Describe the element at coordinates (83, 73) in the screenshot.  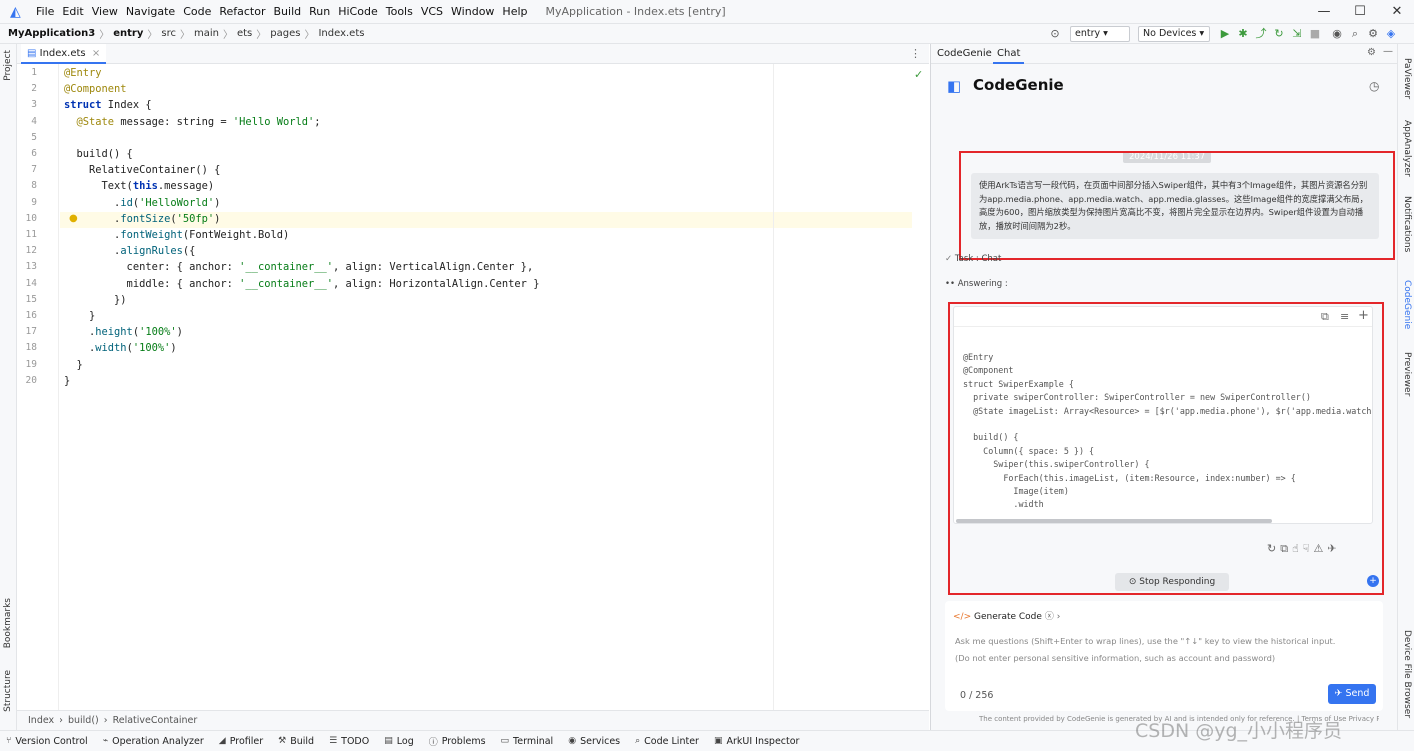
I see `code-line: @Entry` at that location.